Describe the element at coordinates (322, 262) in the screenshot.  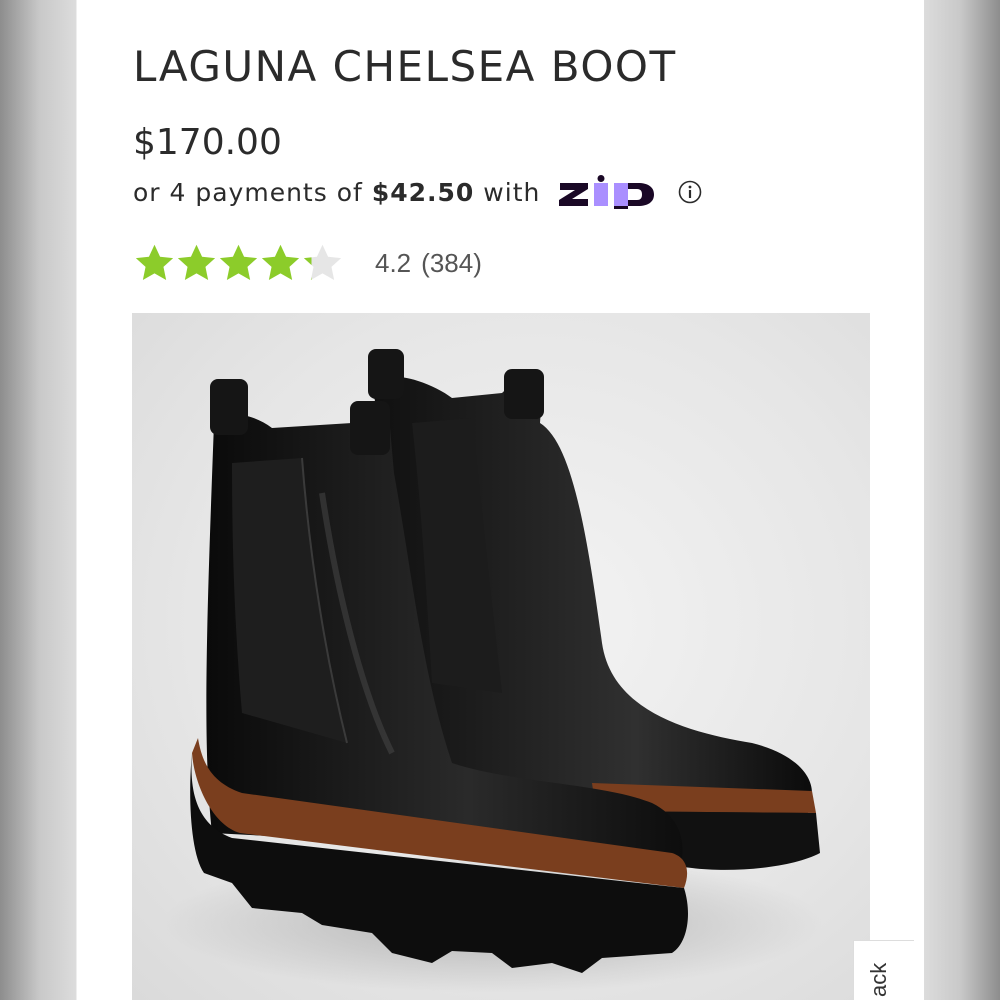
I see `star-partial-icon` at that location.